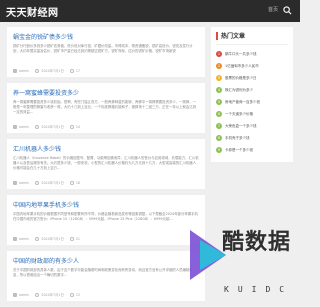 The width and height of the screenshot is (320, 307). Describe the element at coordinates (78, 70) in the screenshot. I see `post-views: 17` at that location.